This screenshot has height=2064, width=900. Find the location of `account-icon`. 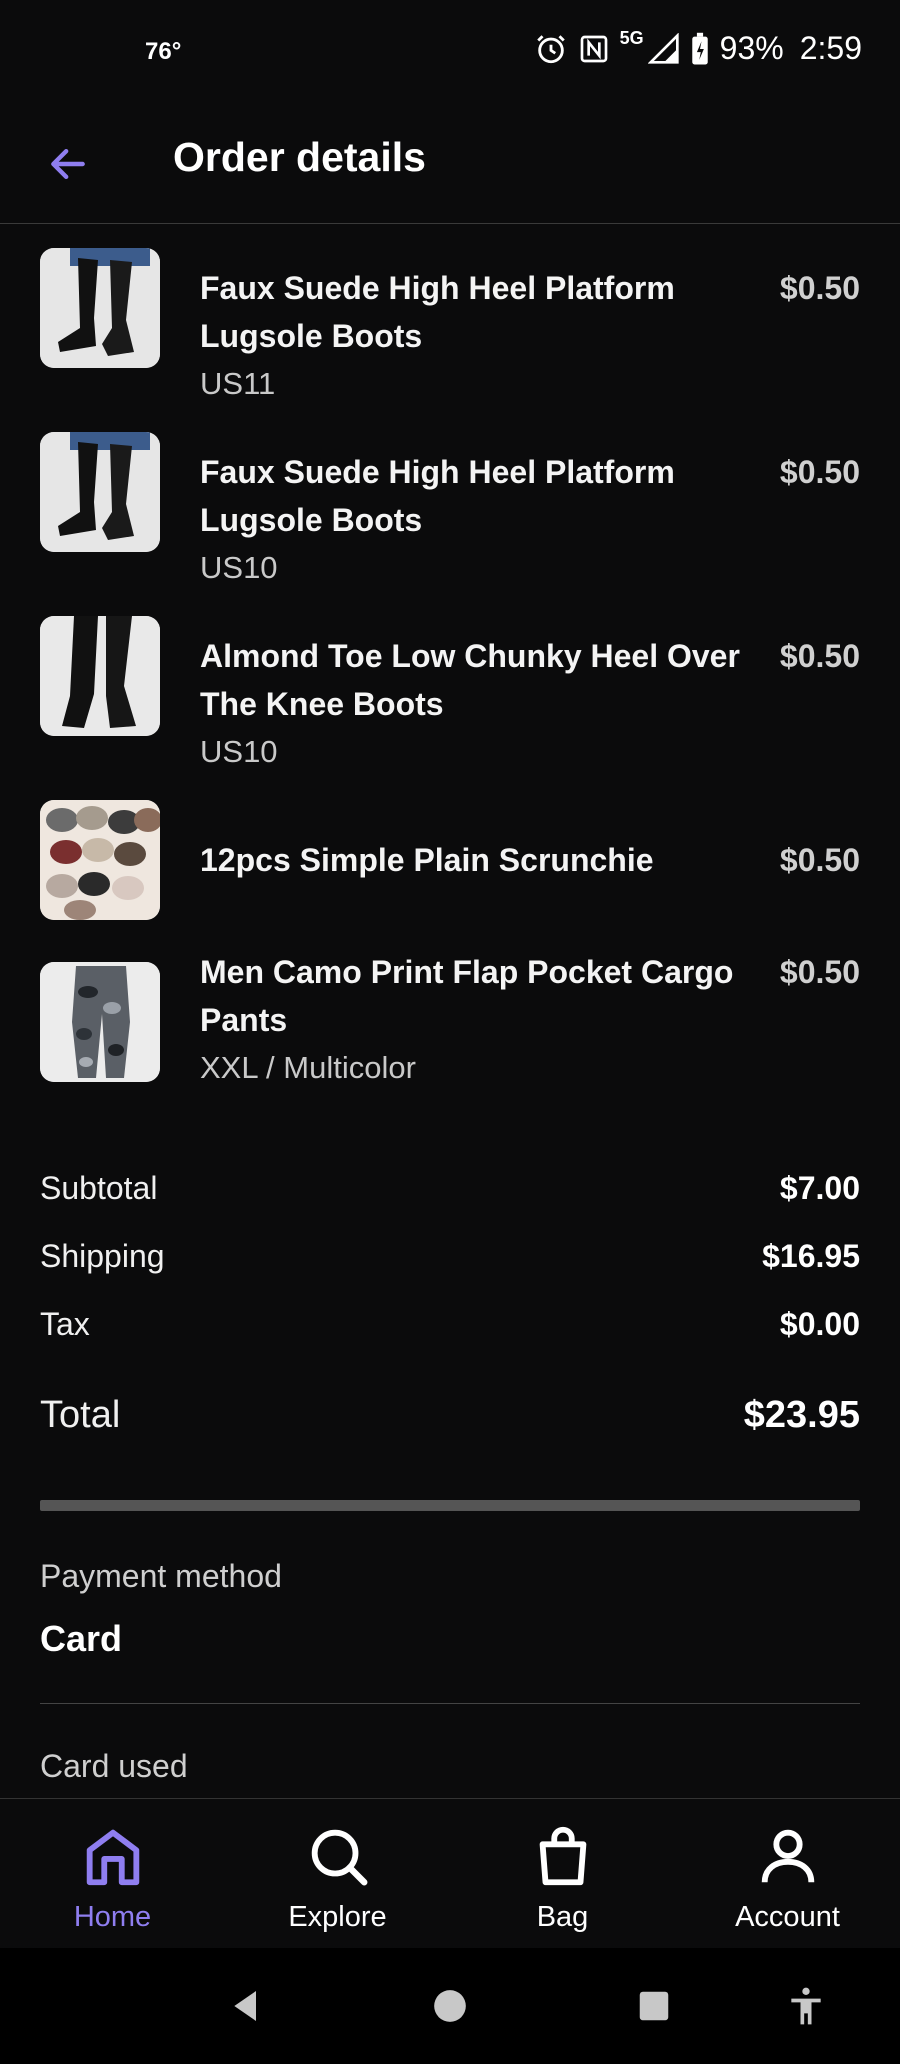

account-icon is located at coordinates (787, 1856).